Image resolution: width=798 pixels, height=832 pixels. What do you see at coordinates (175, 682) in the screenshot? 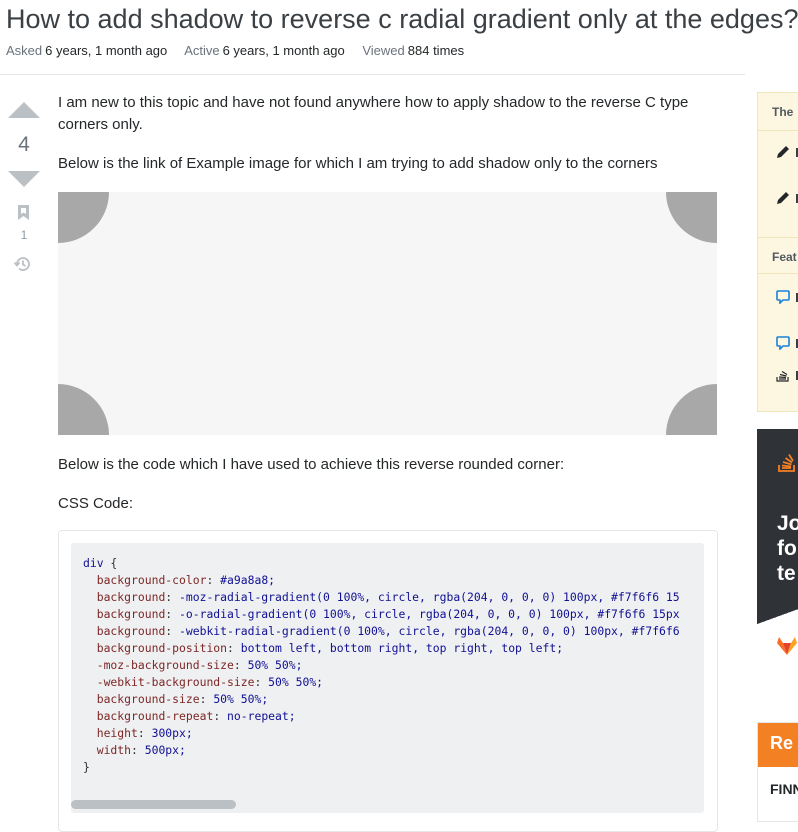
I see `code-prop: -webkit-background-size` at bounding box center [175, 682].